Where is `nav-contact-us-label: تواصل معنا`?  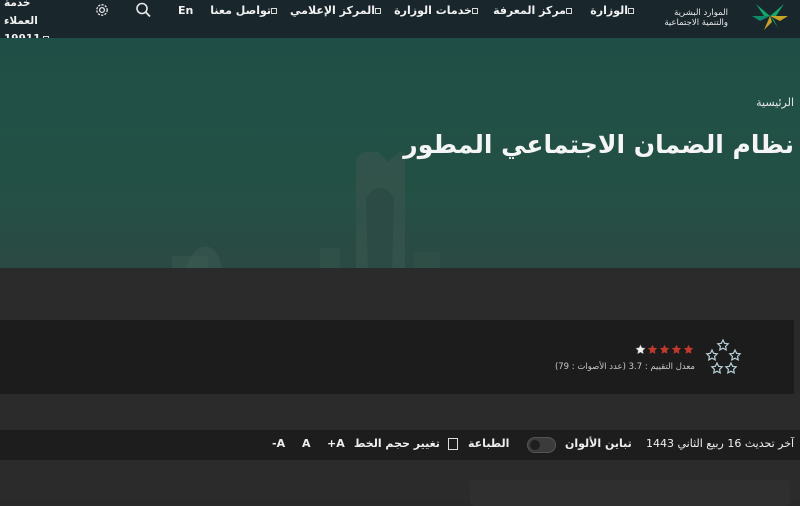 nav-contact-us-label: تواصل معنا is located at coordinates (240, 10).